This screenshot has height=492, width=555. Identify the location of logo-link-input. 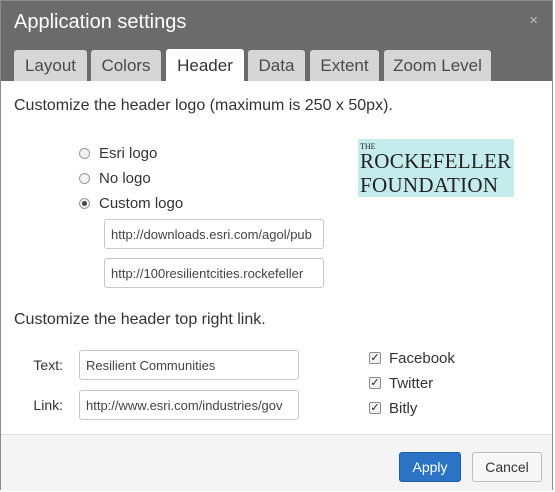
(214, 273).